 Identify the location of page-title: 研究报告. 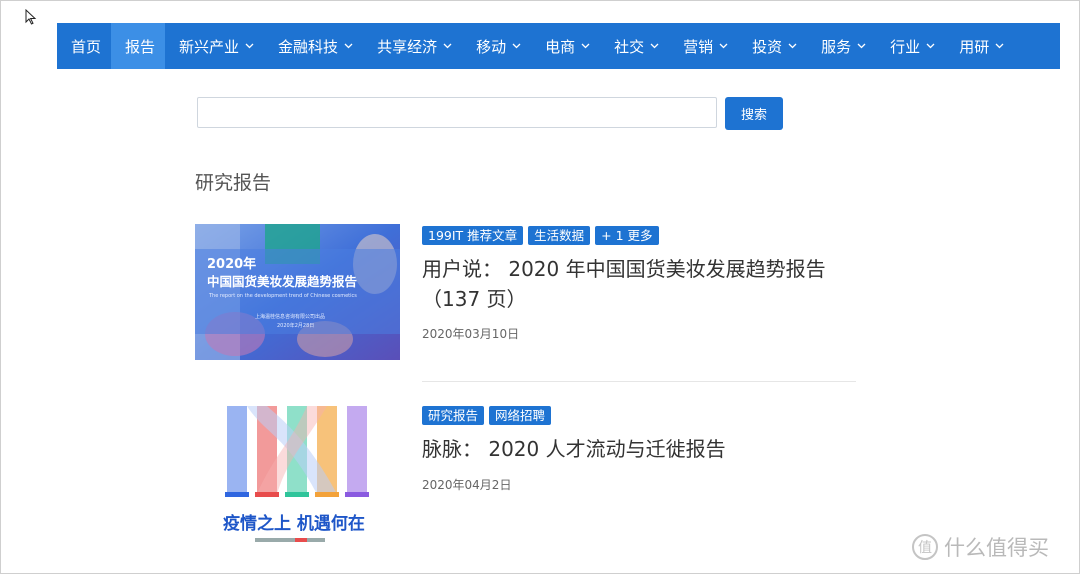
(233, 183).